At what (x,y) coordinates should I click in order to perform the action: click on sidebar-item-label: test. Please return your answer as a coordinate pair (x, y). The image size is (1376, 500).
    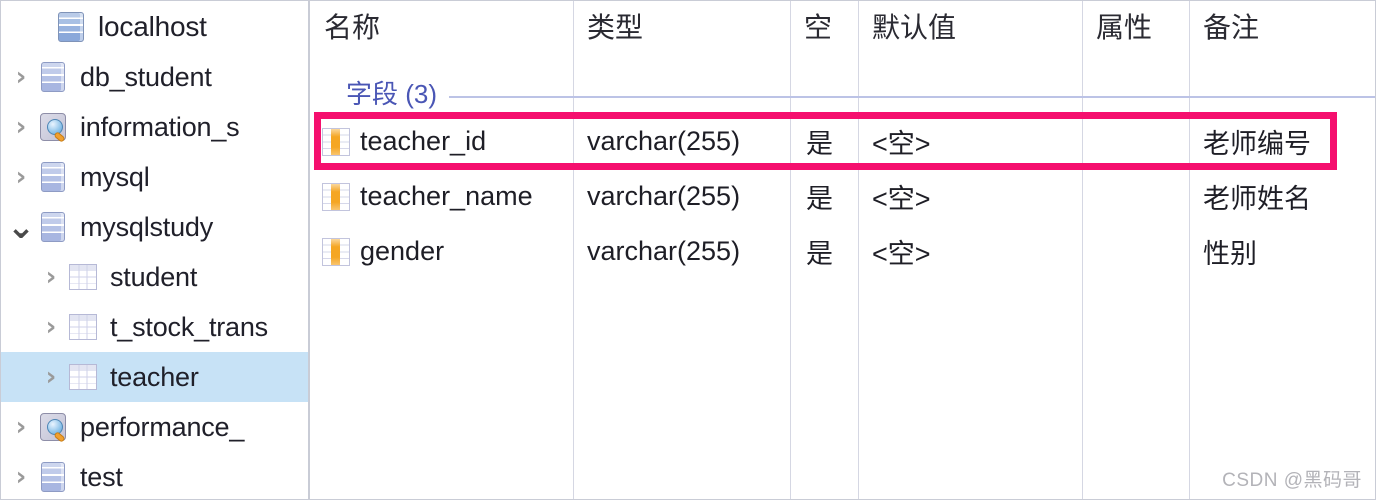
    Looking at the image, I should click on (101, 476).